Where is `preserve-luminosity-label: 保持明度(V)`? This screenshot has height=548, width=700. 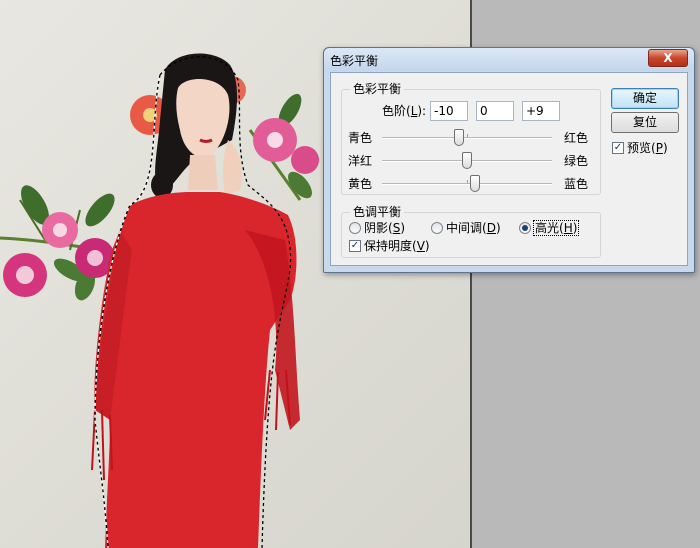
preserve-luminosity-label: 保持明度(V) is located at coordinates (397, 246).